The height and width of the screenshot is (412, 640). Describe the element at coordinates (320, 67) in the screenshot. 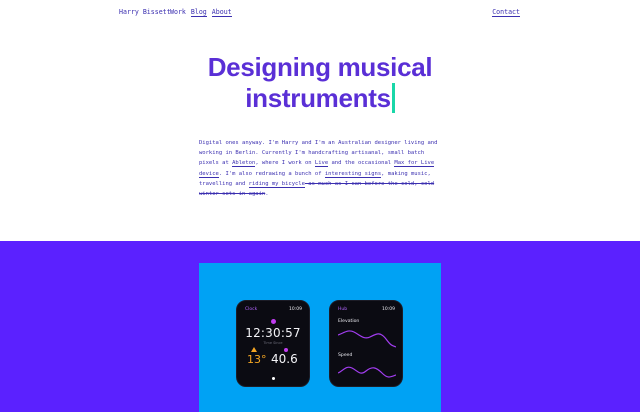

I see `hero-line-1: Designing musical` at that location.